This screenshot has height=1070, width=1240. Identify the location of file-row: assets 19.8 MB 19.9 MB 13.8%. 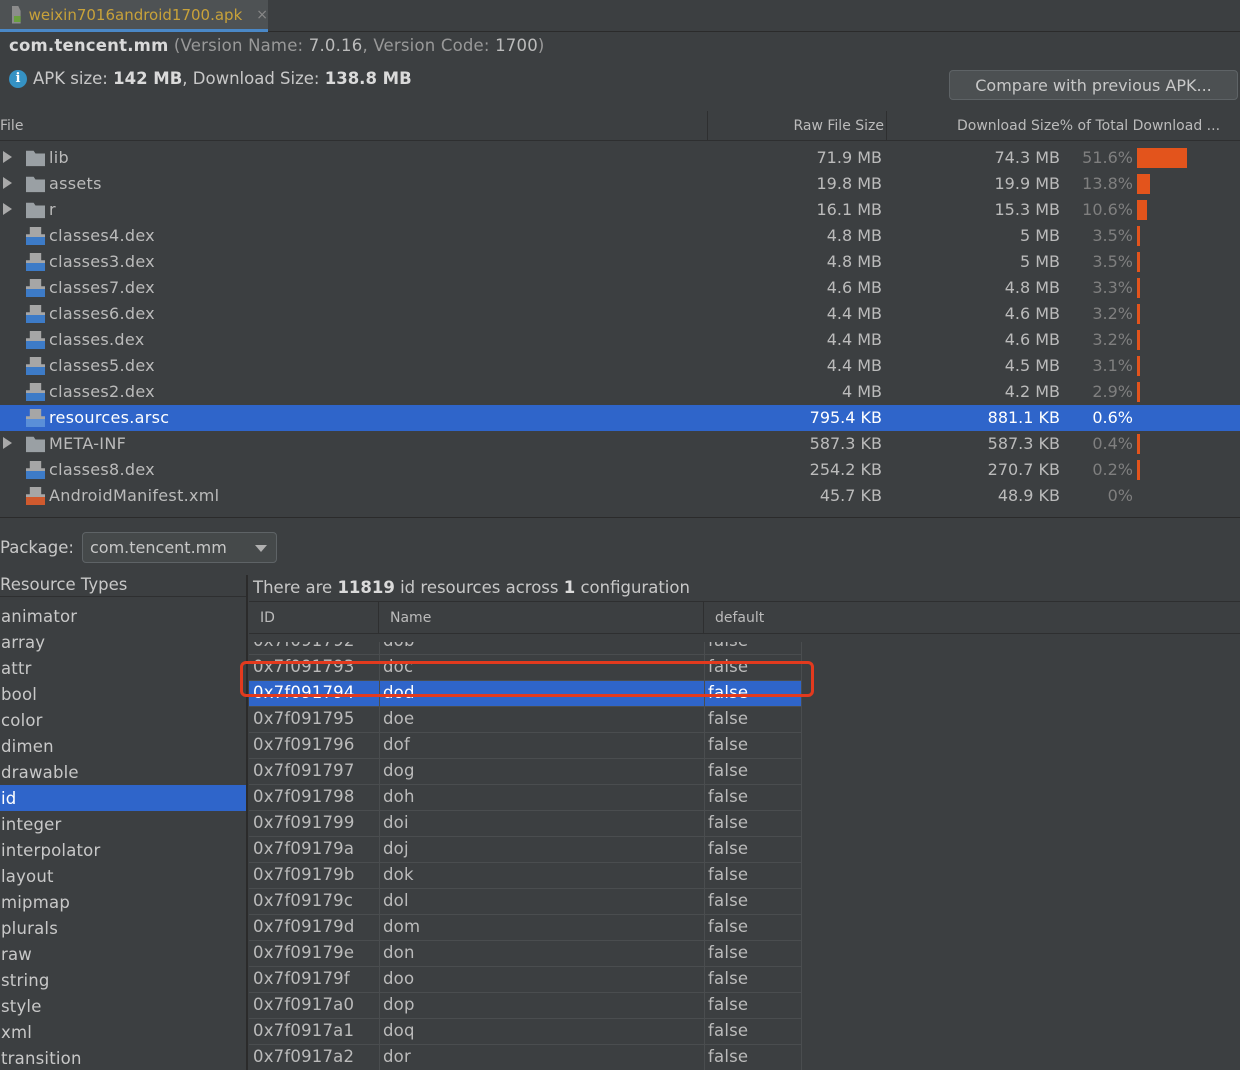
(620, 184).